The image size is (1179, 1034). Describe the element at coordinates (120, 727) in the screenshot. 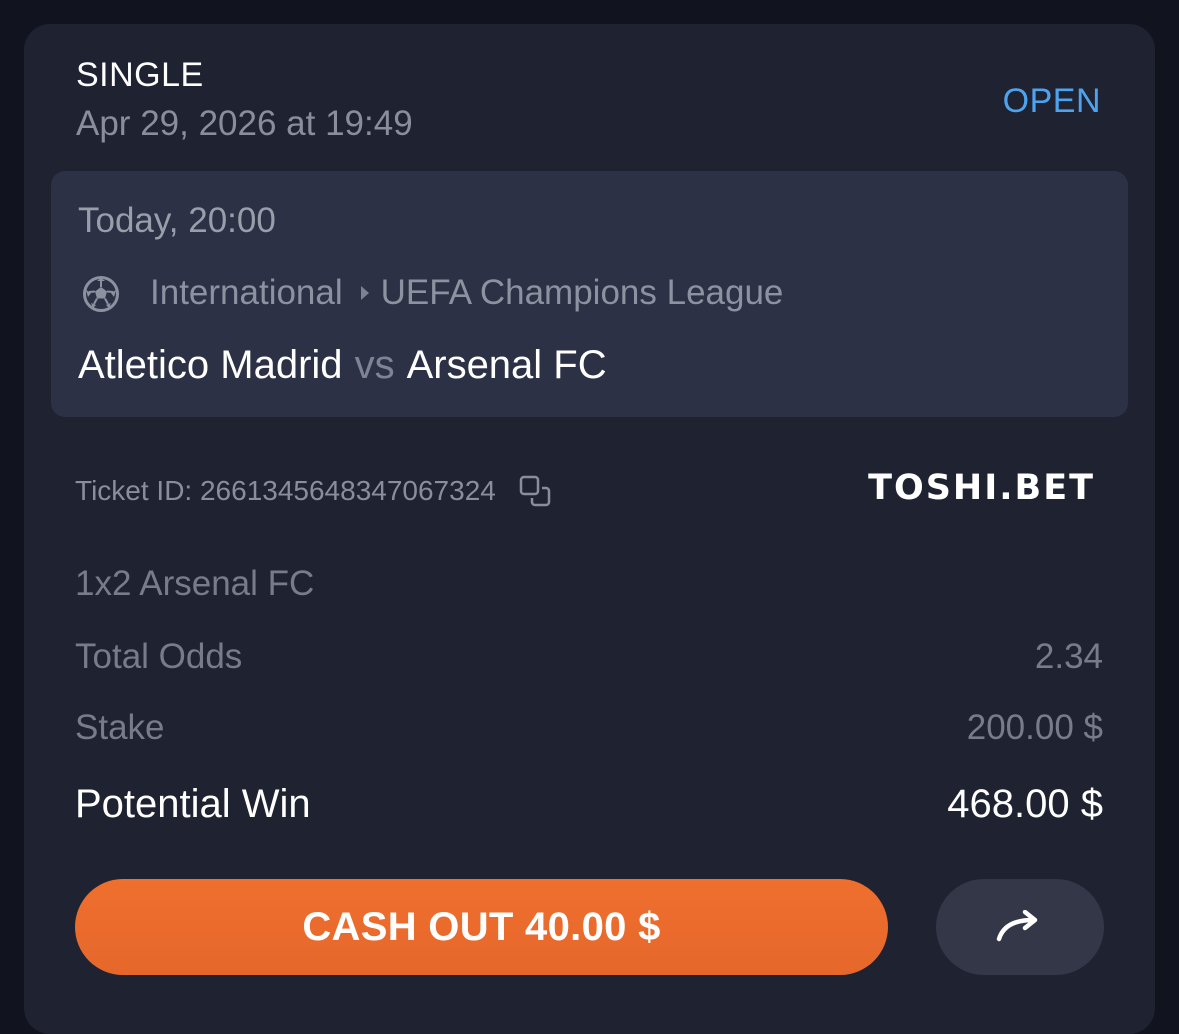

I see `stake-label: Stake` at that location.